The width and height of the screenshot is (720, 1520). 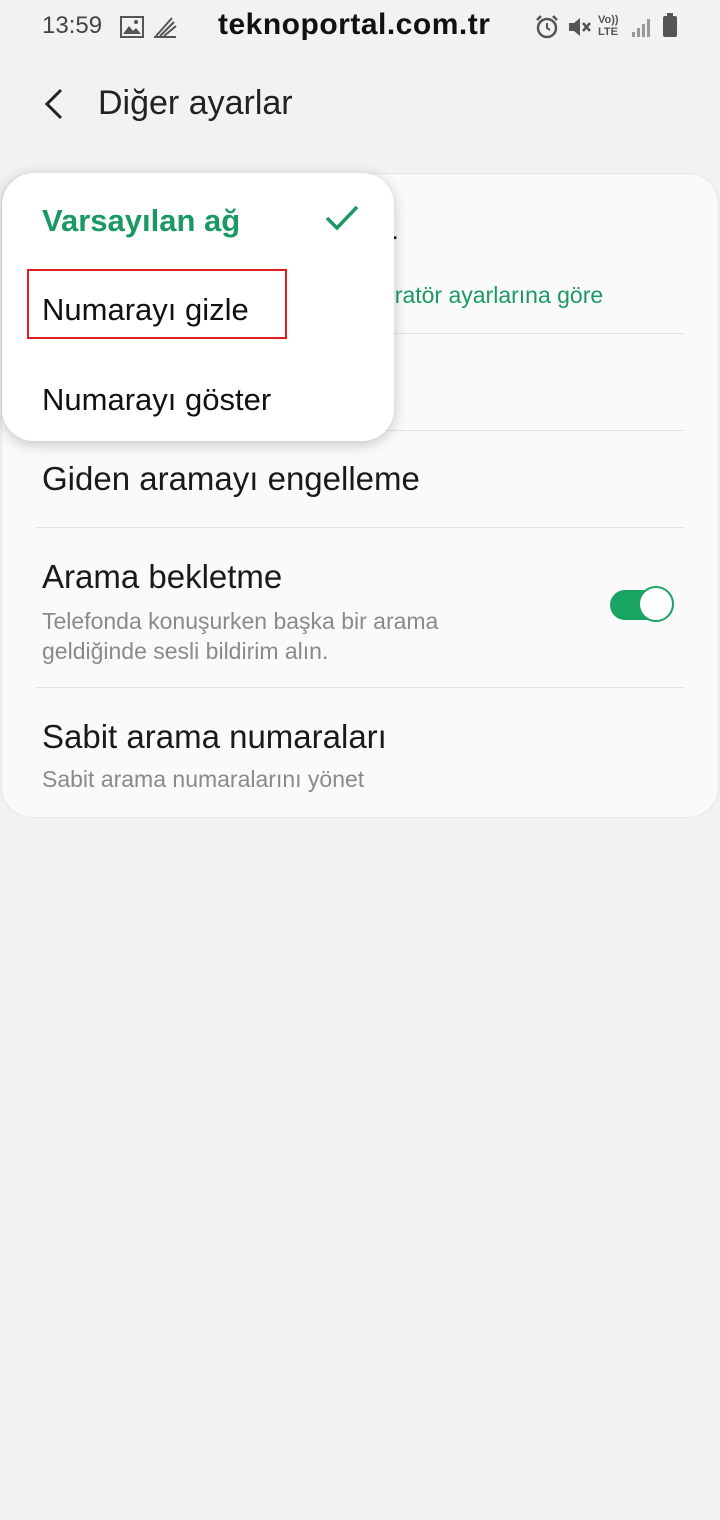 I want to click on call-waiting-subtitle-line1: Telefonda konuşurken başka bir arama, so click(x=240, y=621).